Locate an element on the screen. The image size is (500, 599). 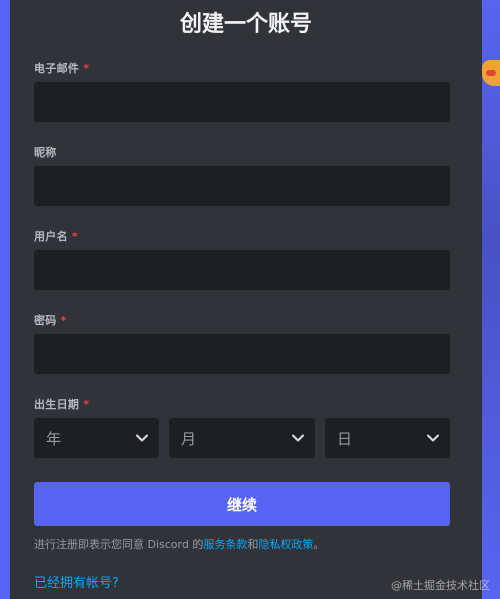
decorative-illustration-accent is located at coordinates (491, 73).